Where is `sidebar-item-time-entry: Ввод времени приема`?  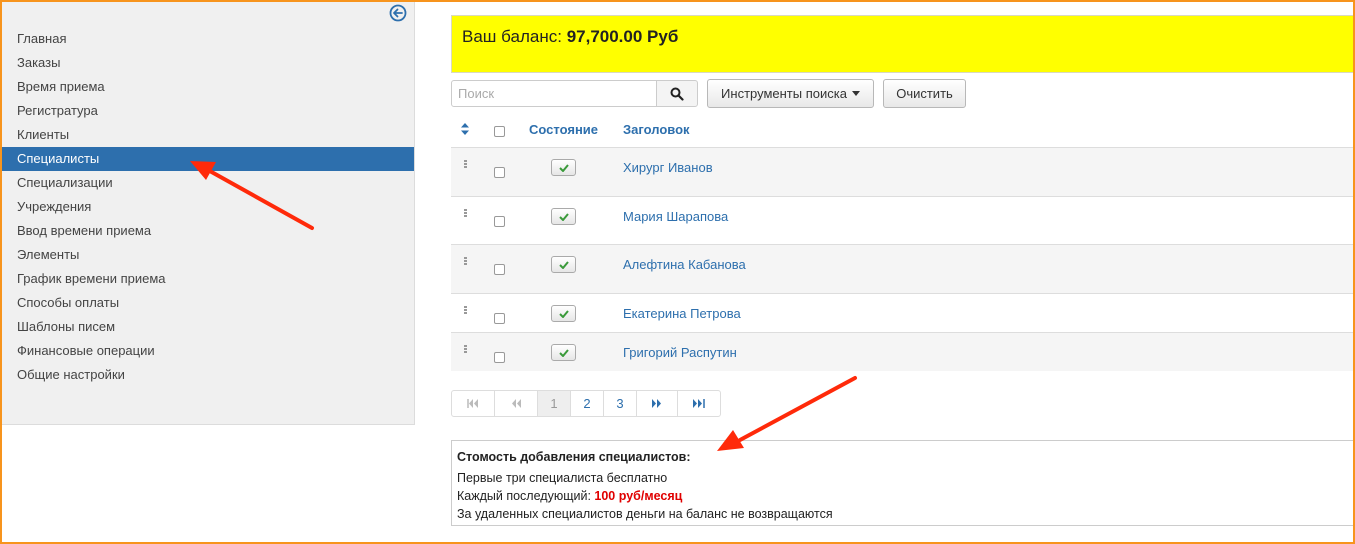
sidebar-item-time-entry: Ввод времени приема is located at coordinates (208, 231).